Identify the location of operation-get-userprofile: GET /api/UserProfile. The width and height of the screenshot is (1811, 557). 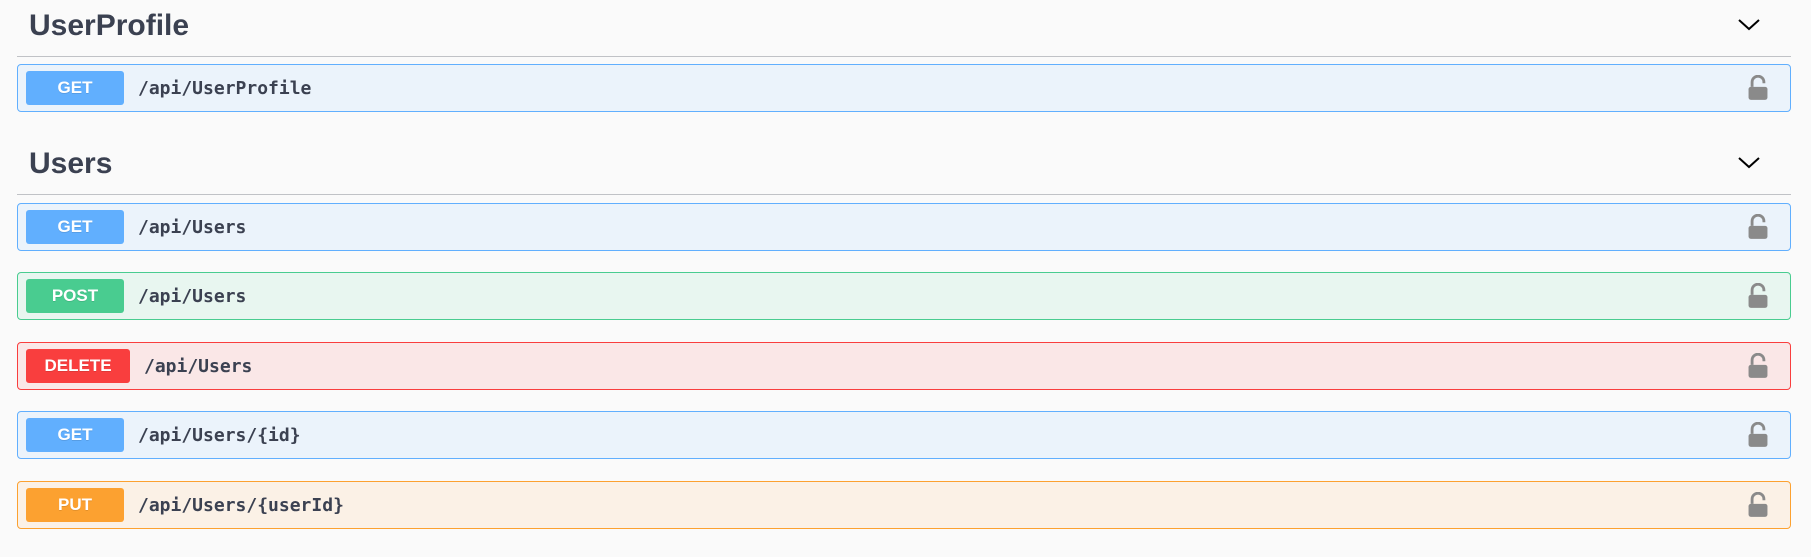
(904, 88).